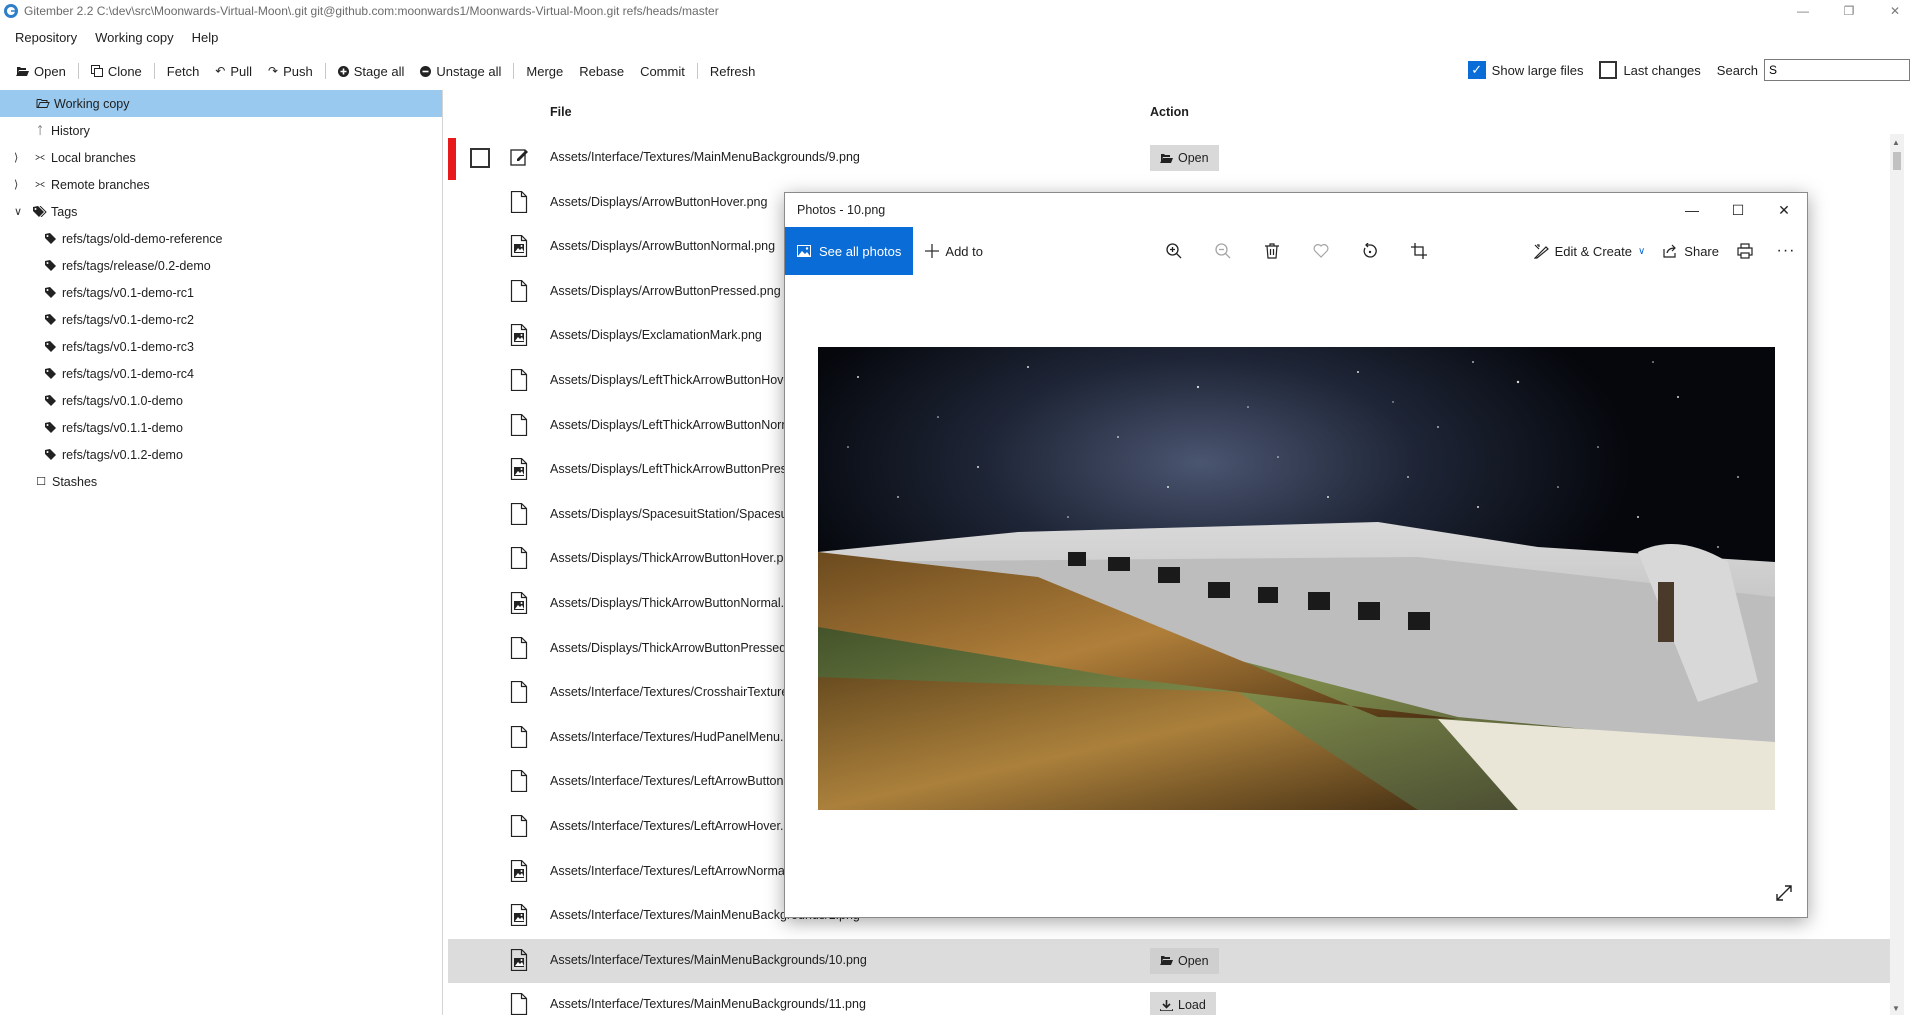 The width and height of the screenshot is (1918, 1032). I want to click on trash-icon, so click(1271, 251).